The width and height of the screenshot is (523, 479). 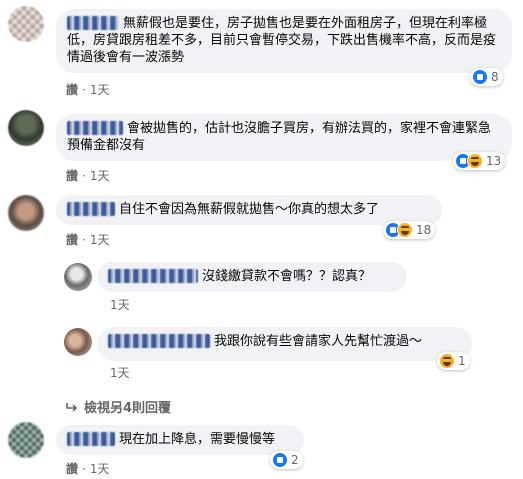 I want to click on comment-bubble: 現在加上降息，需要慢慢等, so click(x=180, y=440).